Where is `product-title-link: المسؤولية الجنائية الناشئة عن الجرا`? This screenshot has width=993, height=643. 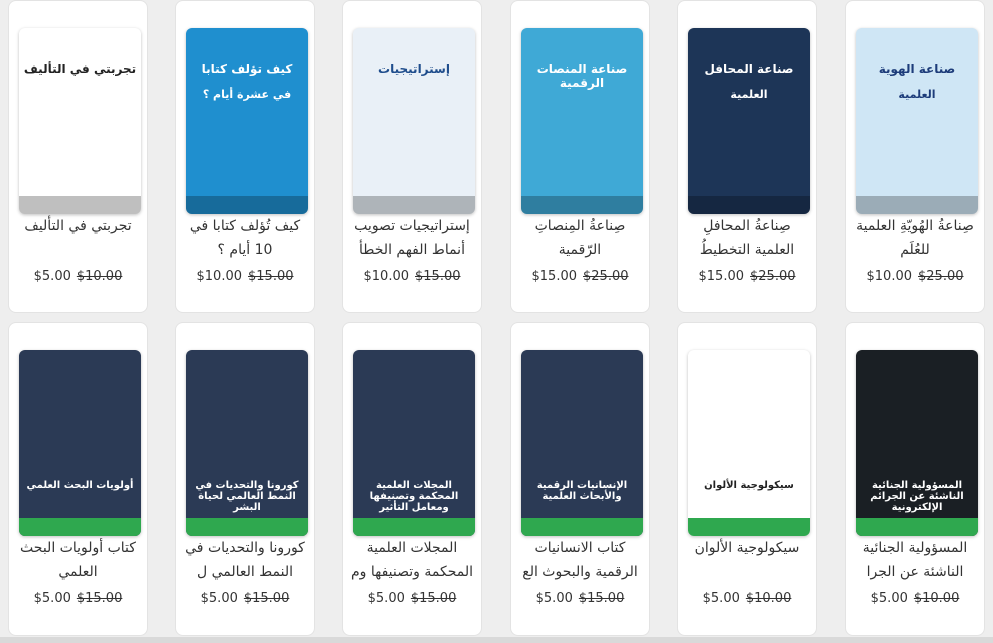 product-title-link: المسؤولية الجنائية الناشئة عن الجرا is located at coordinates (915, 560).